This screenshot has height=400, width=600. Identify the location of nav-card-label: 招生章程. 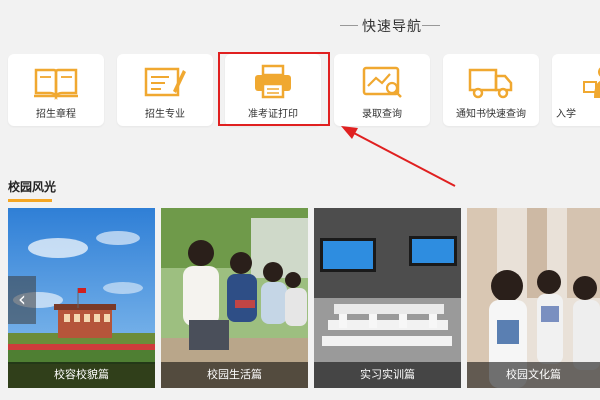
(56, 114).